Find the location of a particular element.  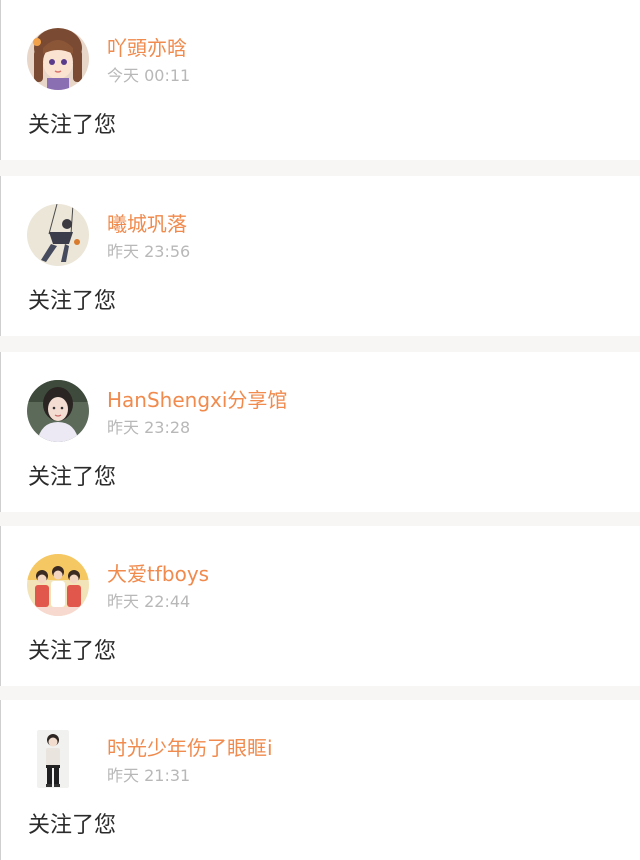

timestamp: 今天 00:11 is located at coordinates (148, 76).